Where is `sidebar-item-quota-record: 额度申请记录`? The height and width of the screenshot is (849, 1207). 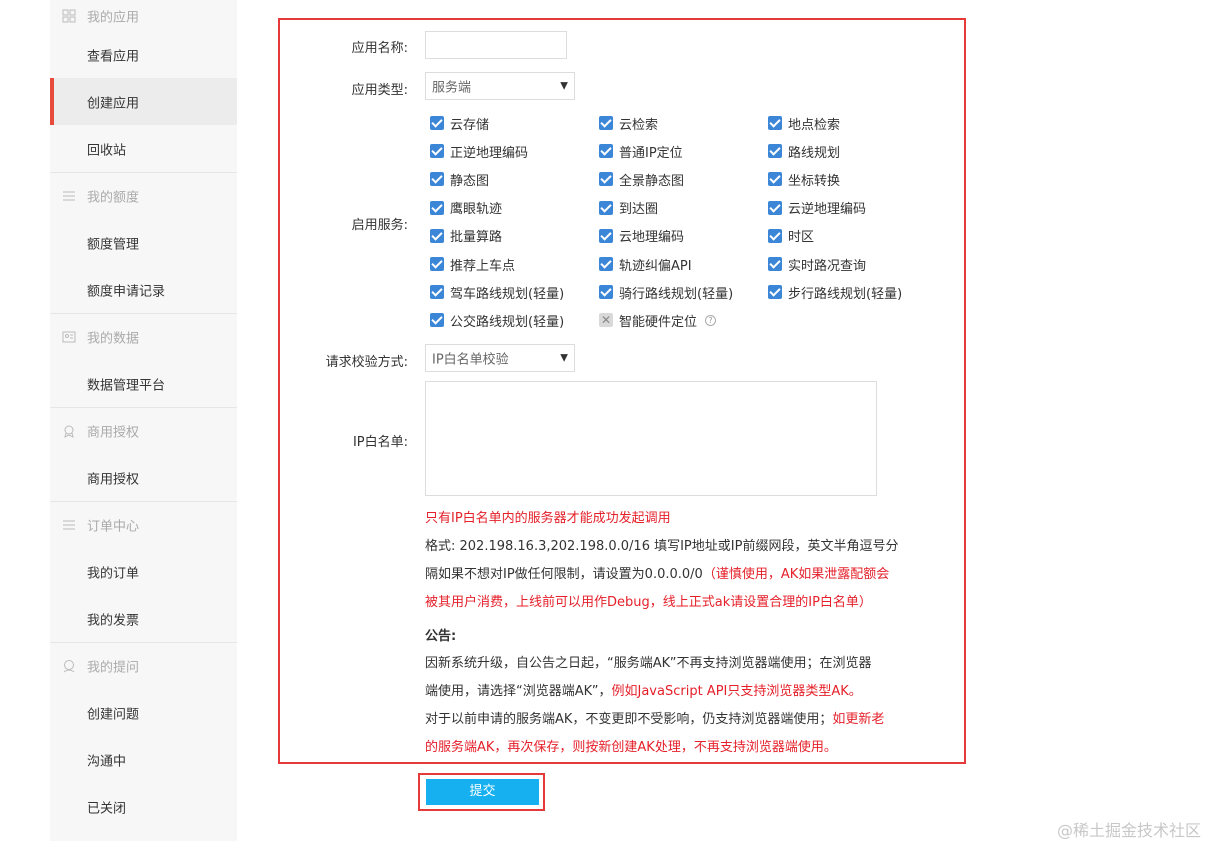 sidebar-item-quota-record: 额度申请记录 is located at coordinates (143, 289).